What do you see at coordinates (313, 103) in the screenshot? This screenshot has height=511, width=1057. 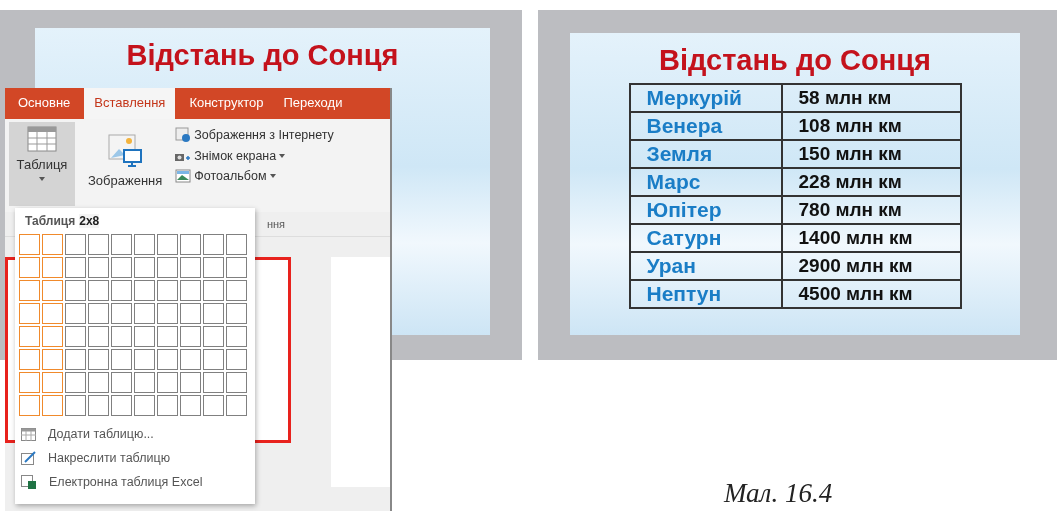 I see `ribbon-tab: Переходи` at bounding box center [313, 103].